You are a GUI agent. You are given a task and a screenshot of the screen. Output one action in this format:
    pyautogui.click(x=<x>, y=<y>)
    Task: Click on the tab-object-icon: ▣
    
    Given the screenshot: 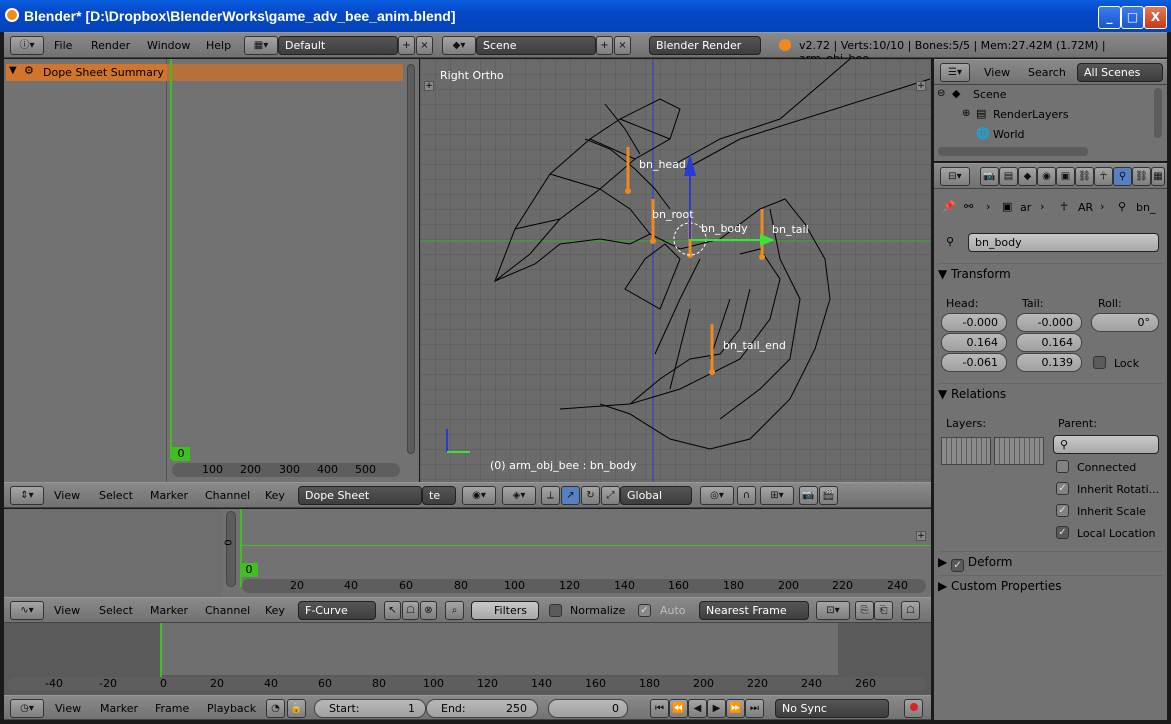 What is the action you would take?
    pyautogui.click(x=1065, y=176)
    